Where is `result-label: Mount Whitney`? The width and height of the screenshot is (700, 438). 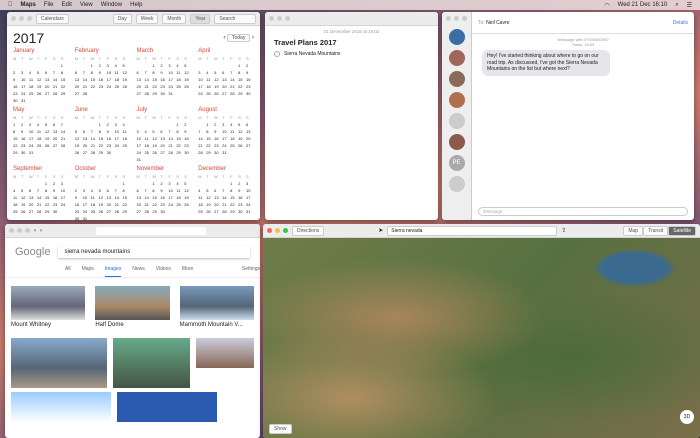 result-label: Mount Whitney is located at coordinates (48, 325).